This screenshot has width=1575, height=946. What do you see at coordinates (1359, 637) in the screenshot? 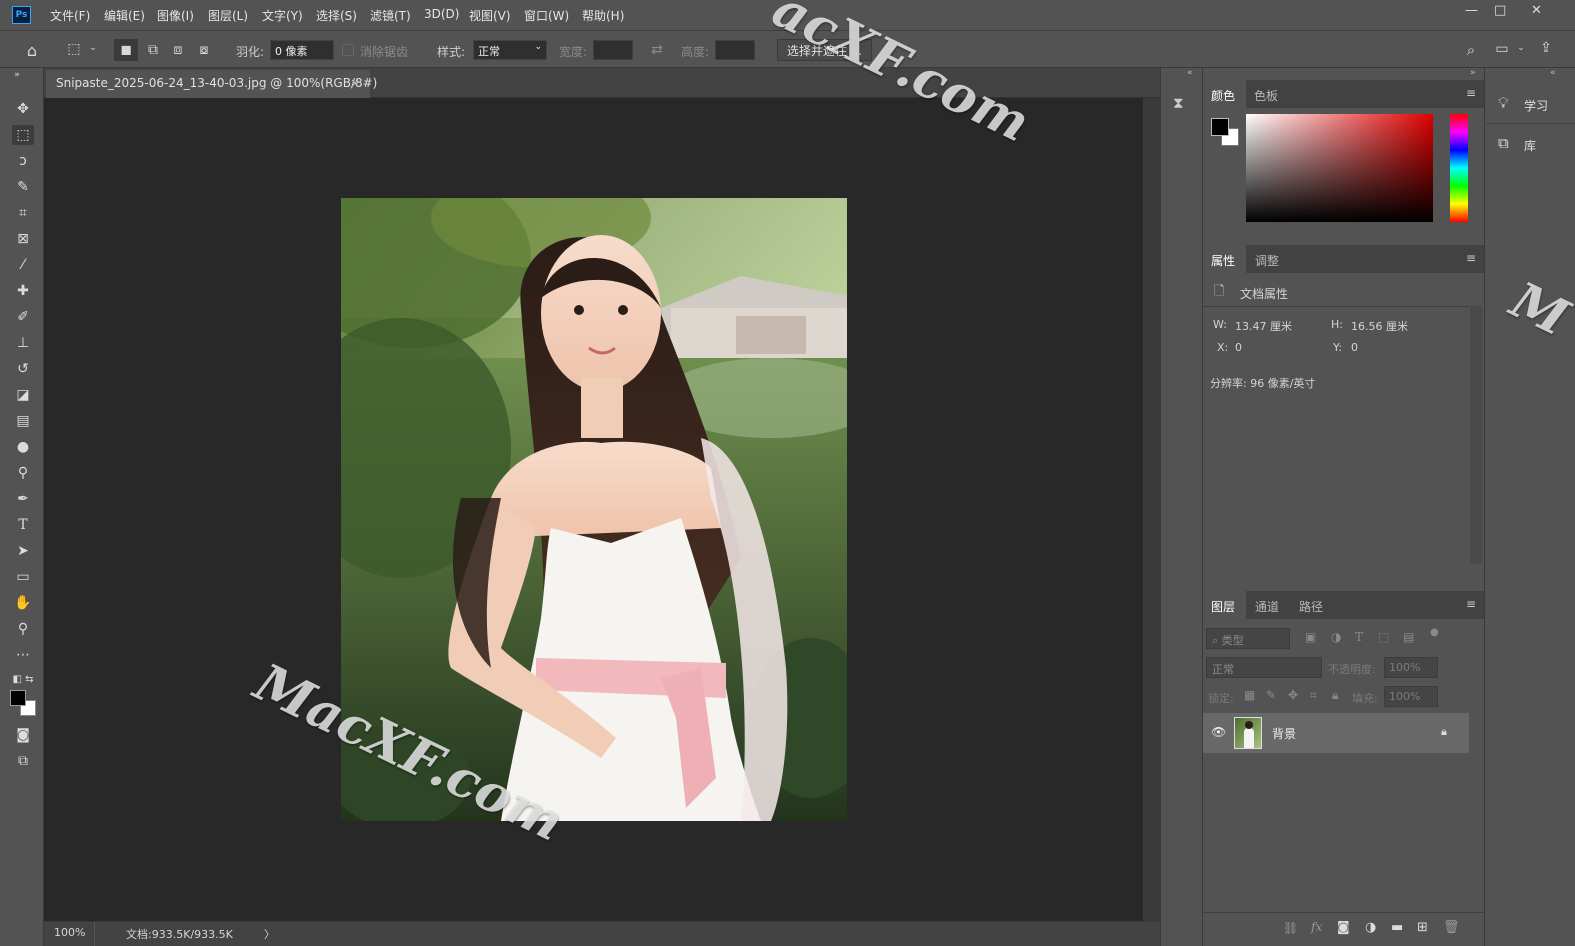
I see `filter-type-icon: T` at bounding box center [1359, 637].